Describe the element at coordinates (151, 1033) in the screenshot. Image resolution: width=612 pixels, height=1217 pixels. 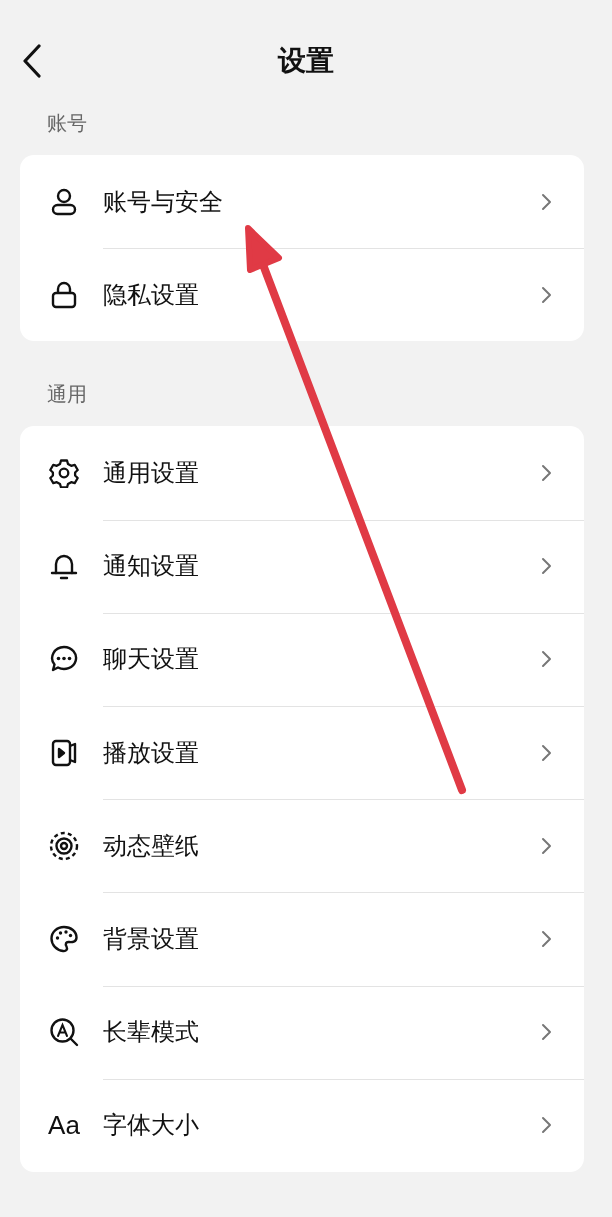
I see `settings-label: 长辈模式` at that location.